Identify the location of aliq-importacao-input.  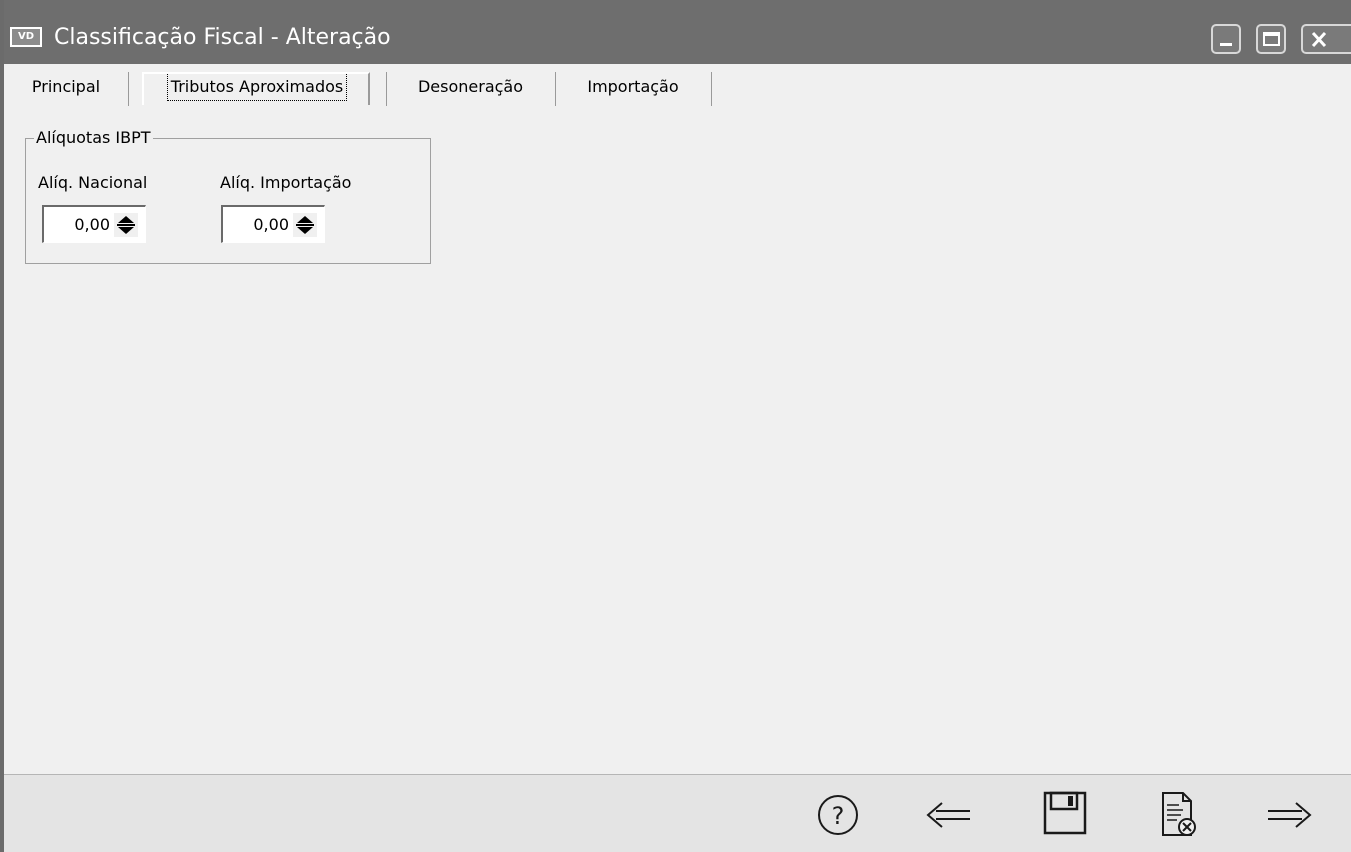
(256, 224).